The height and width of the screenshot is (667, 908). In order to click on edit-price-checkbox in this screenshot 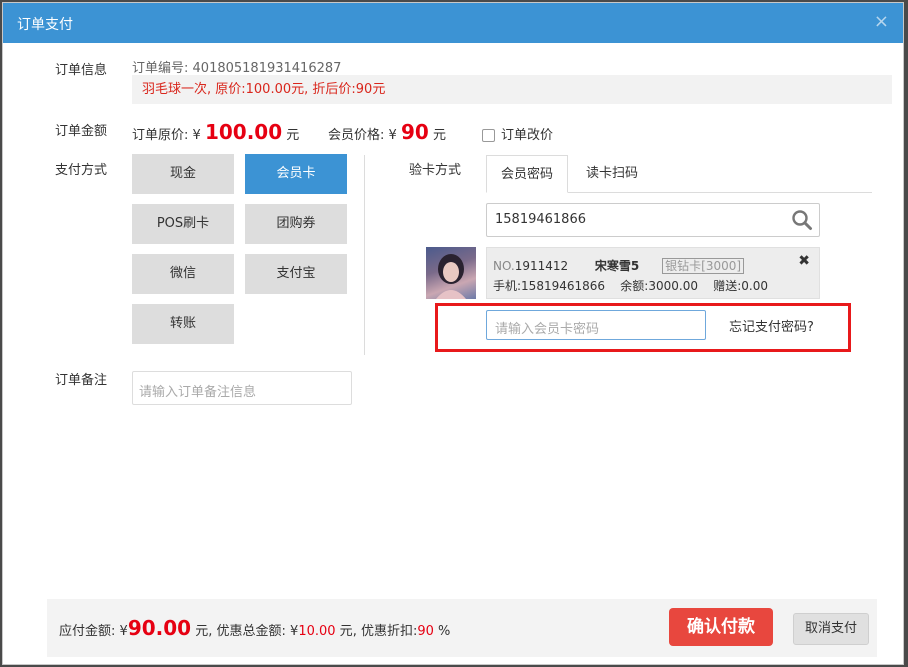, I will do `click(488, 135)`.